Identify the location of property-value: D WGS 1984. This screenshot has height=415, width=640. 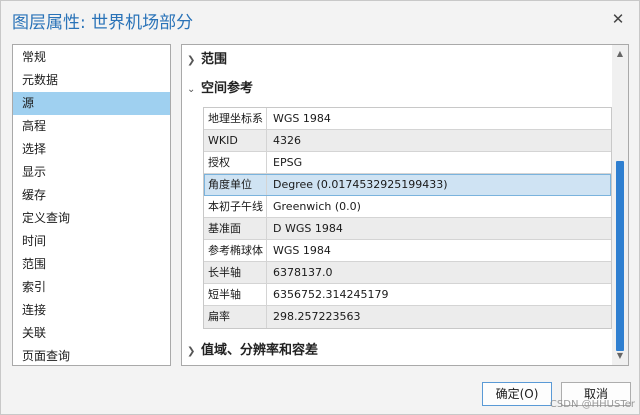
(308, 228).